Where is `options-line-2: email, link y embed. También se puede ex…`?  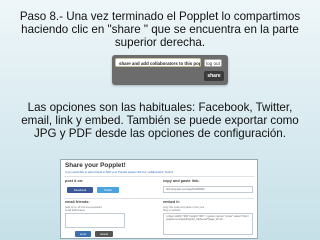
options-line-2: email, link y embed. También se puede ex… is located at coordinates (160, 121).